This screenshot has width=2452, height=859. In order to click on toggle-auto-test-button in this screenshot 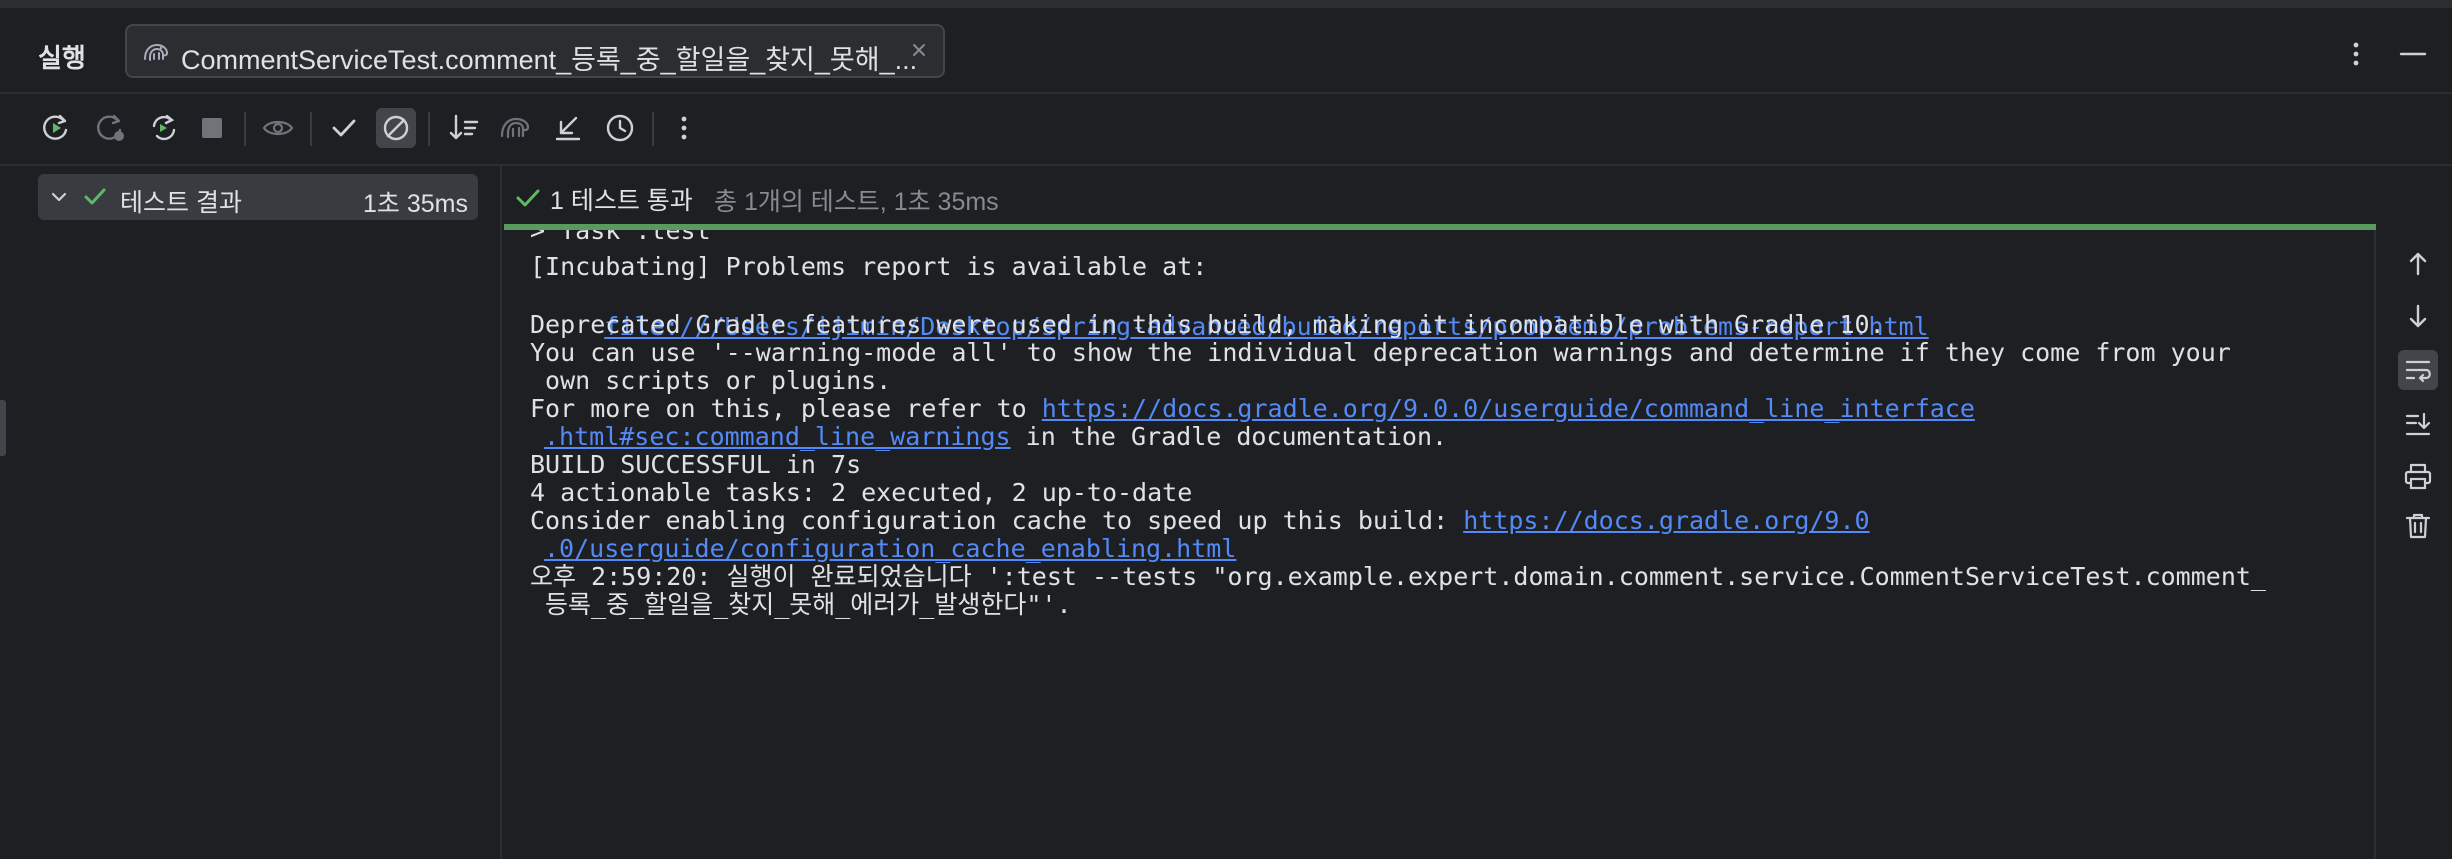, I will do `click(164, 128)`.